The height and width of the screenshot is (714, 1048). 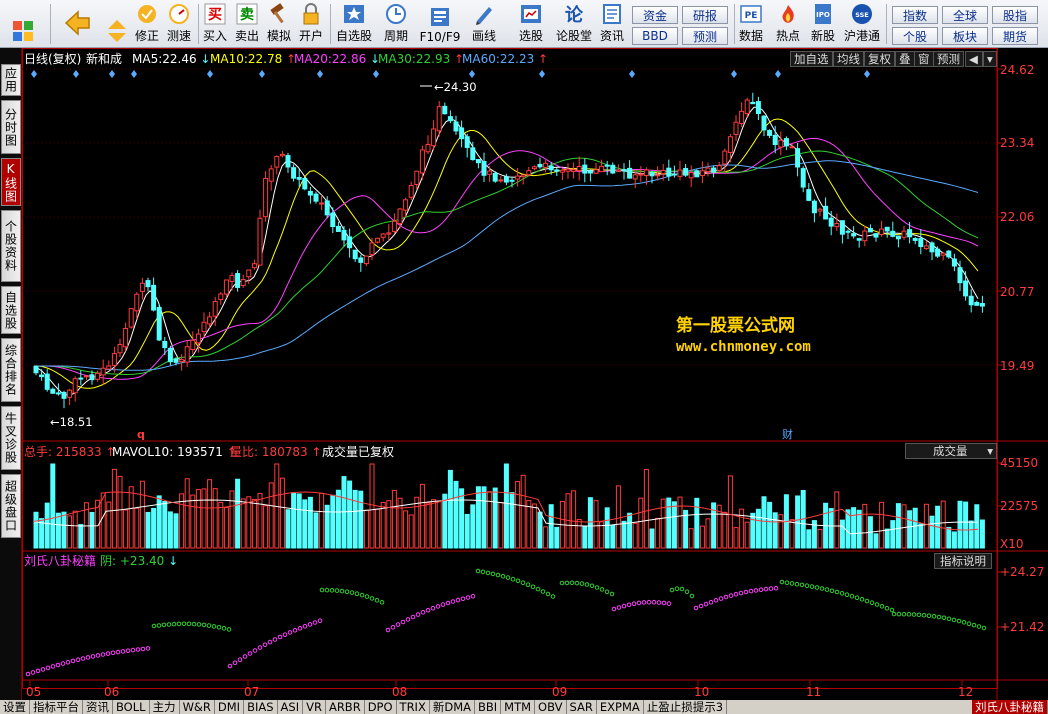 What do you see at coordinates (848, 59) in the screenshot?
I see `ma-line-button: 均线` at bounding box center [848, 59].